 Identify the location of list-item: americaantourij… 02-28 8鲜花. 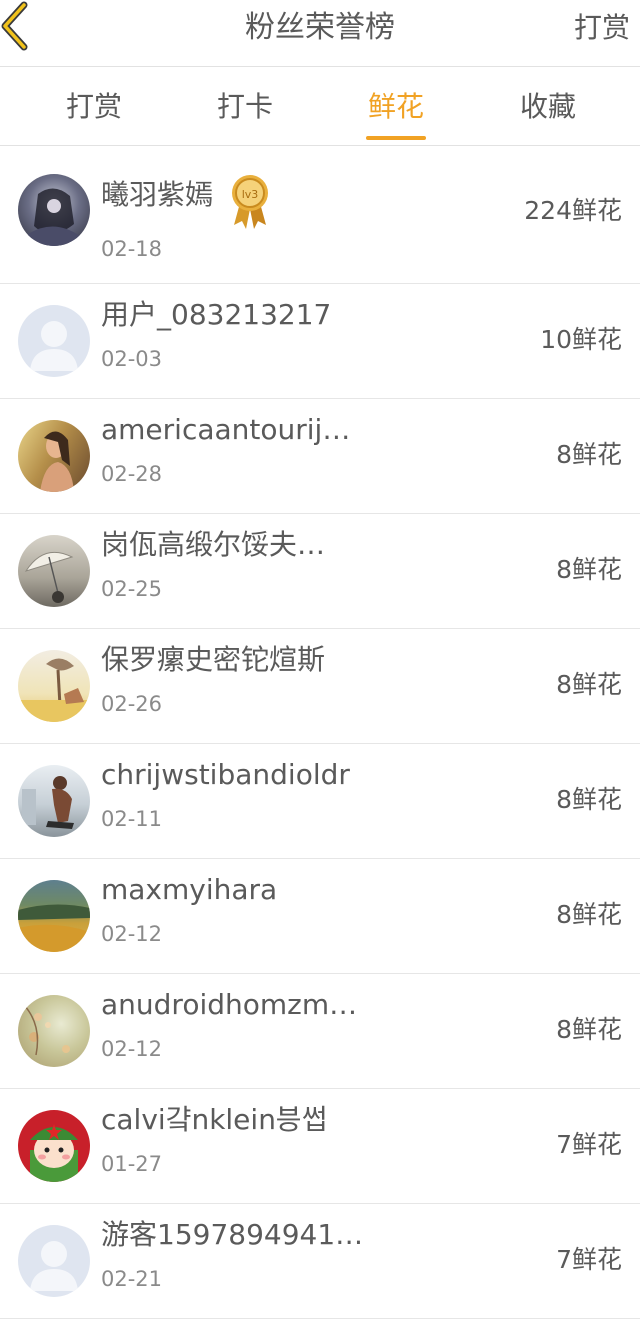
(320, 456).